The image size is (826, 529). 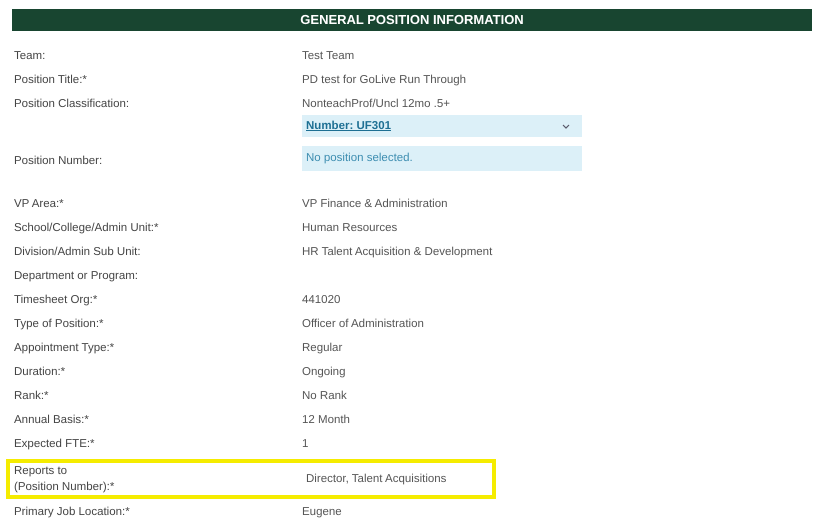 What do you see at coordinates (376, 104) in the screenshot?
I see `field-value: NonteachProf/Uncl 12mo .5+` at bounding box center [376, 104].